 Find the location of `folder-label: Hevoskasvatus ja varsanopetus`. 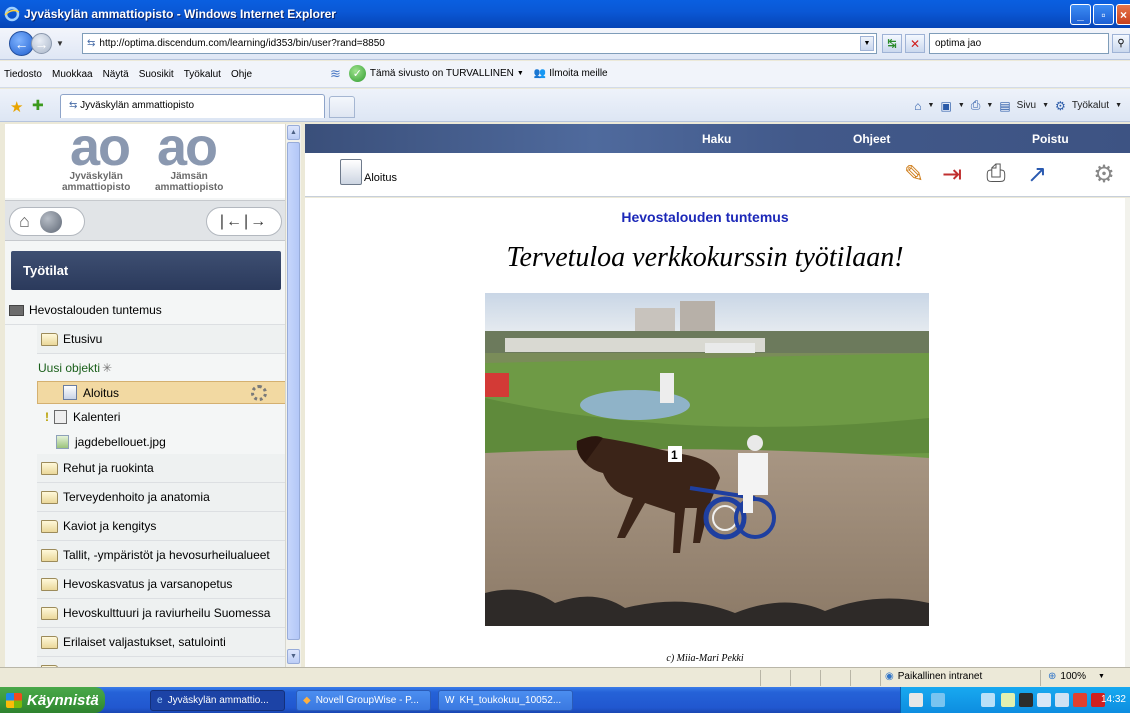

folder-label: Hevoskasvatus ja varsanopetus is located at coordinates (148, 584).